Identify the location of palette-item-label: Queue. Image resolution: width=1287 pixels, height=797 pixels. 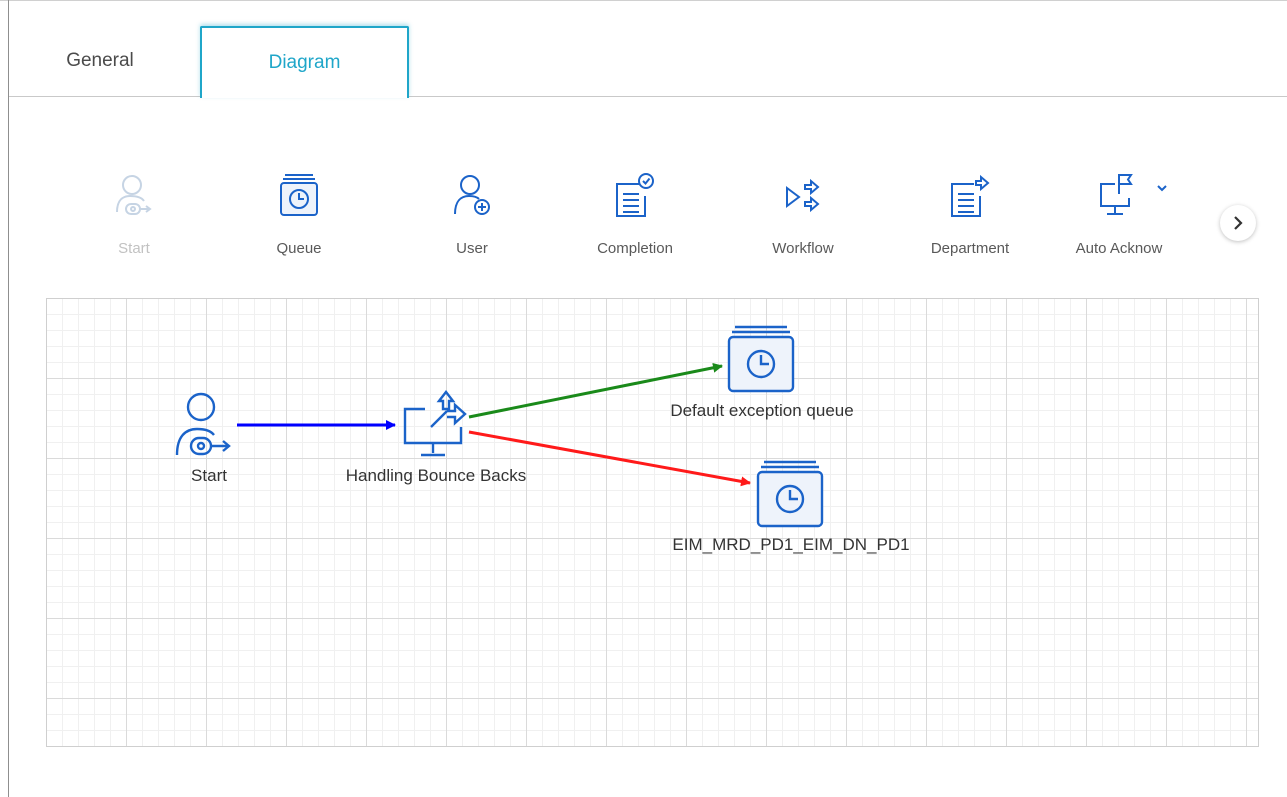
(299, 248).